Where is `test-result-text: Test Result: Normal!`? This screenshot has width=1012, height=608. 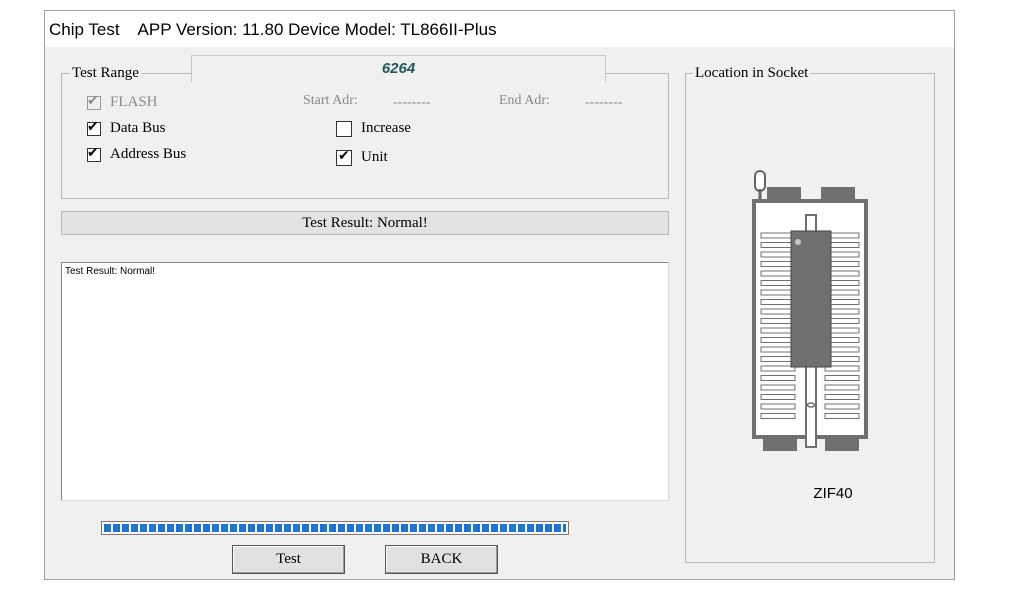 test-result-text: Test Result: Normal! is located at coordinates (365, 223).